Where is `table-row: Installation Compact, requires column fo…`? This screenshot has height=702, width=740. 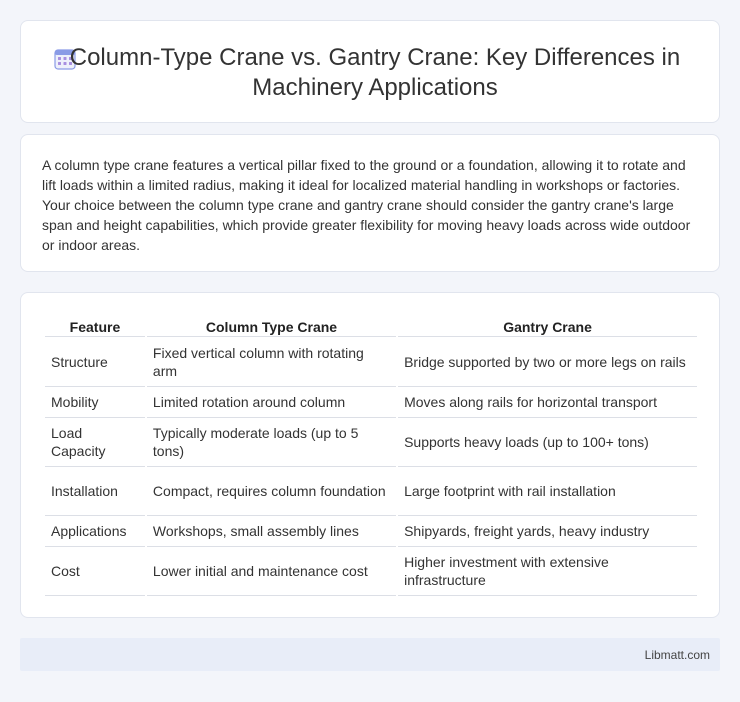
table-row: Installation Compact, requires column fo… is located at coordinates (371, 491).